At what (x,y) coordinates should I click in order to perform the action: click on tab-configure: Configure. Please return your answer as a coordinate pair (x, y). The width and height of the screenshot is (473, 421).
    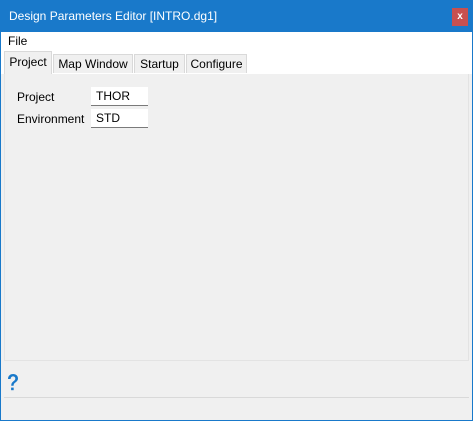
    Looking at the image, I should click on (216, 63).